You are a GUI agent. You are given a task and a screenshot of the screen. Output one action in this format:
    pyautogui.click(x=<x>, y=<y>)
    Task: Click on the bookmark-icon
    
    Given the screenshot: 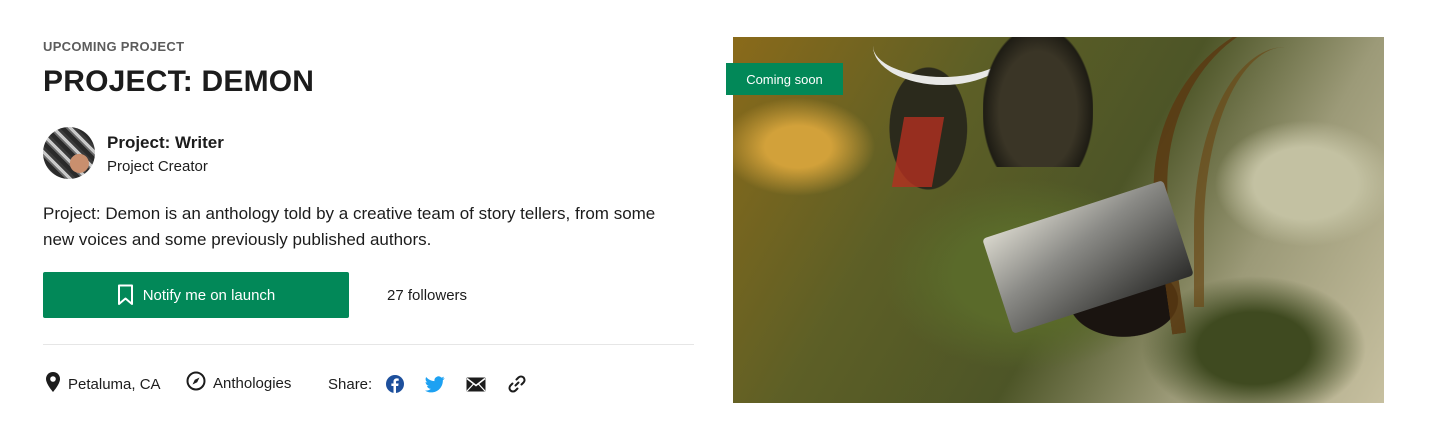 What is the action you would take?
    pyautogui.click(x=125, y=295)
    